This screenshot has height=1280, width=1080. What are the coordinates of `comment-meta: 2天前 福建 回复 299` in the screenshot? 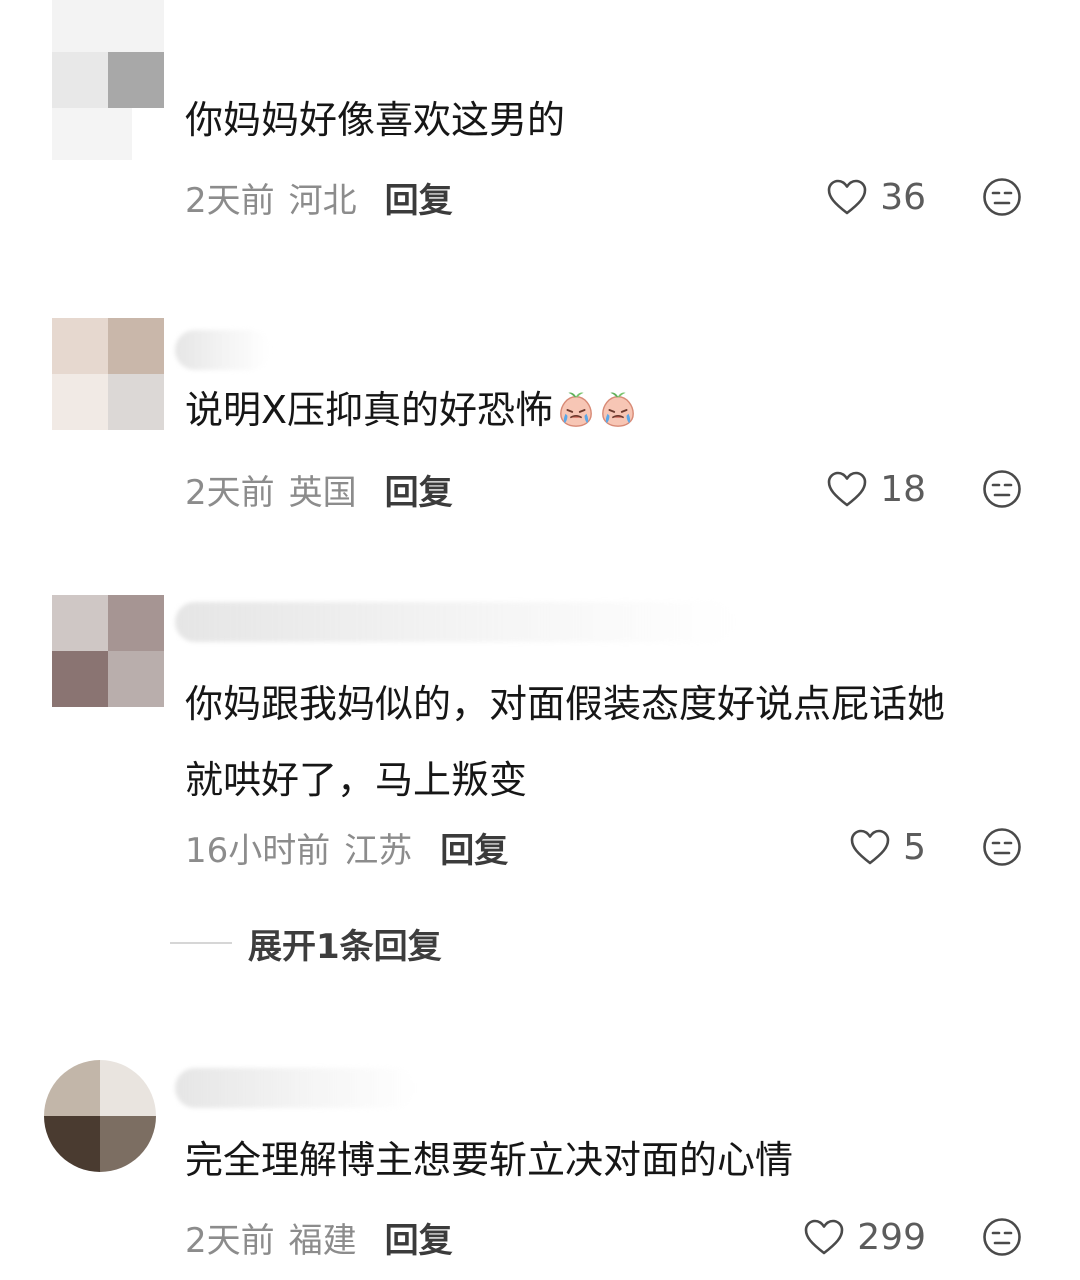 It's located at (603, 1237).